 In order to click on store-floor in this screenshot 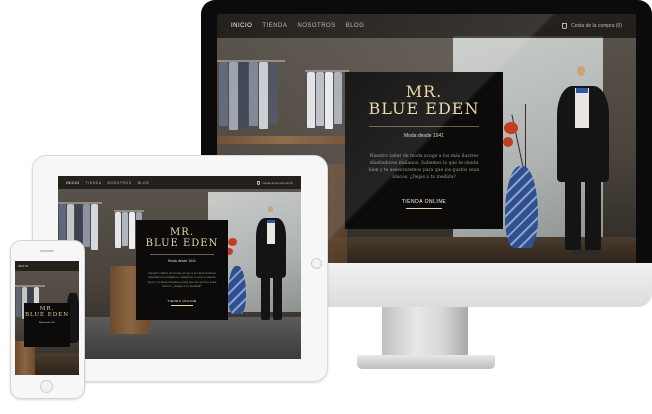, I will do `click(179, 338)`.